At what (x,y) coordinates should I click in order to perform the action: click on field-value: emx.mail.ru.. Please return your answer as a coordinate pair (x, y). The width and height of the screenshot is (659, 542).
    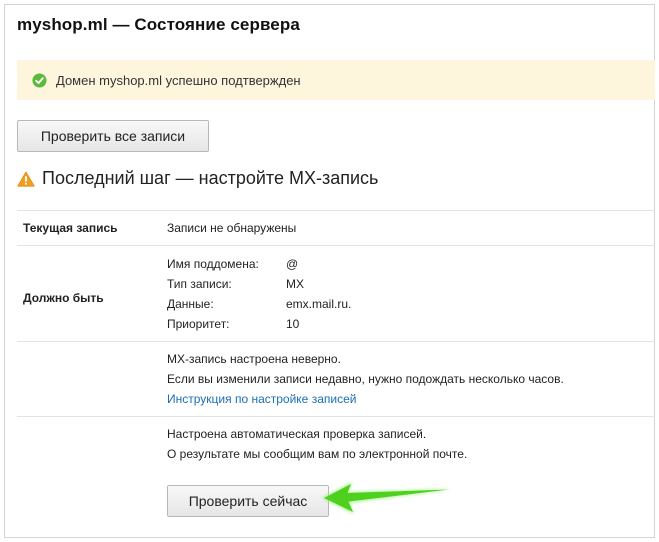
    Looking at the image, I should click on (319, 304).